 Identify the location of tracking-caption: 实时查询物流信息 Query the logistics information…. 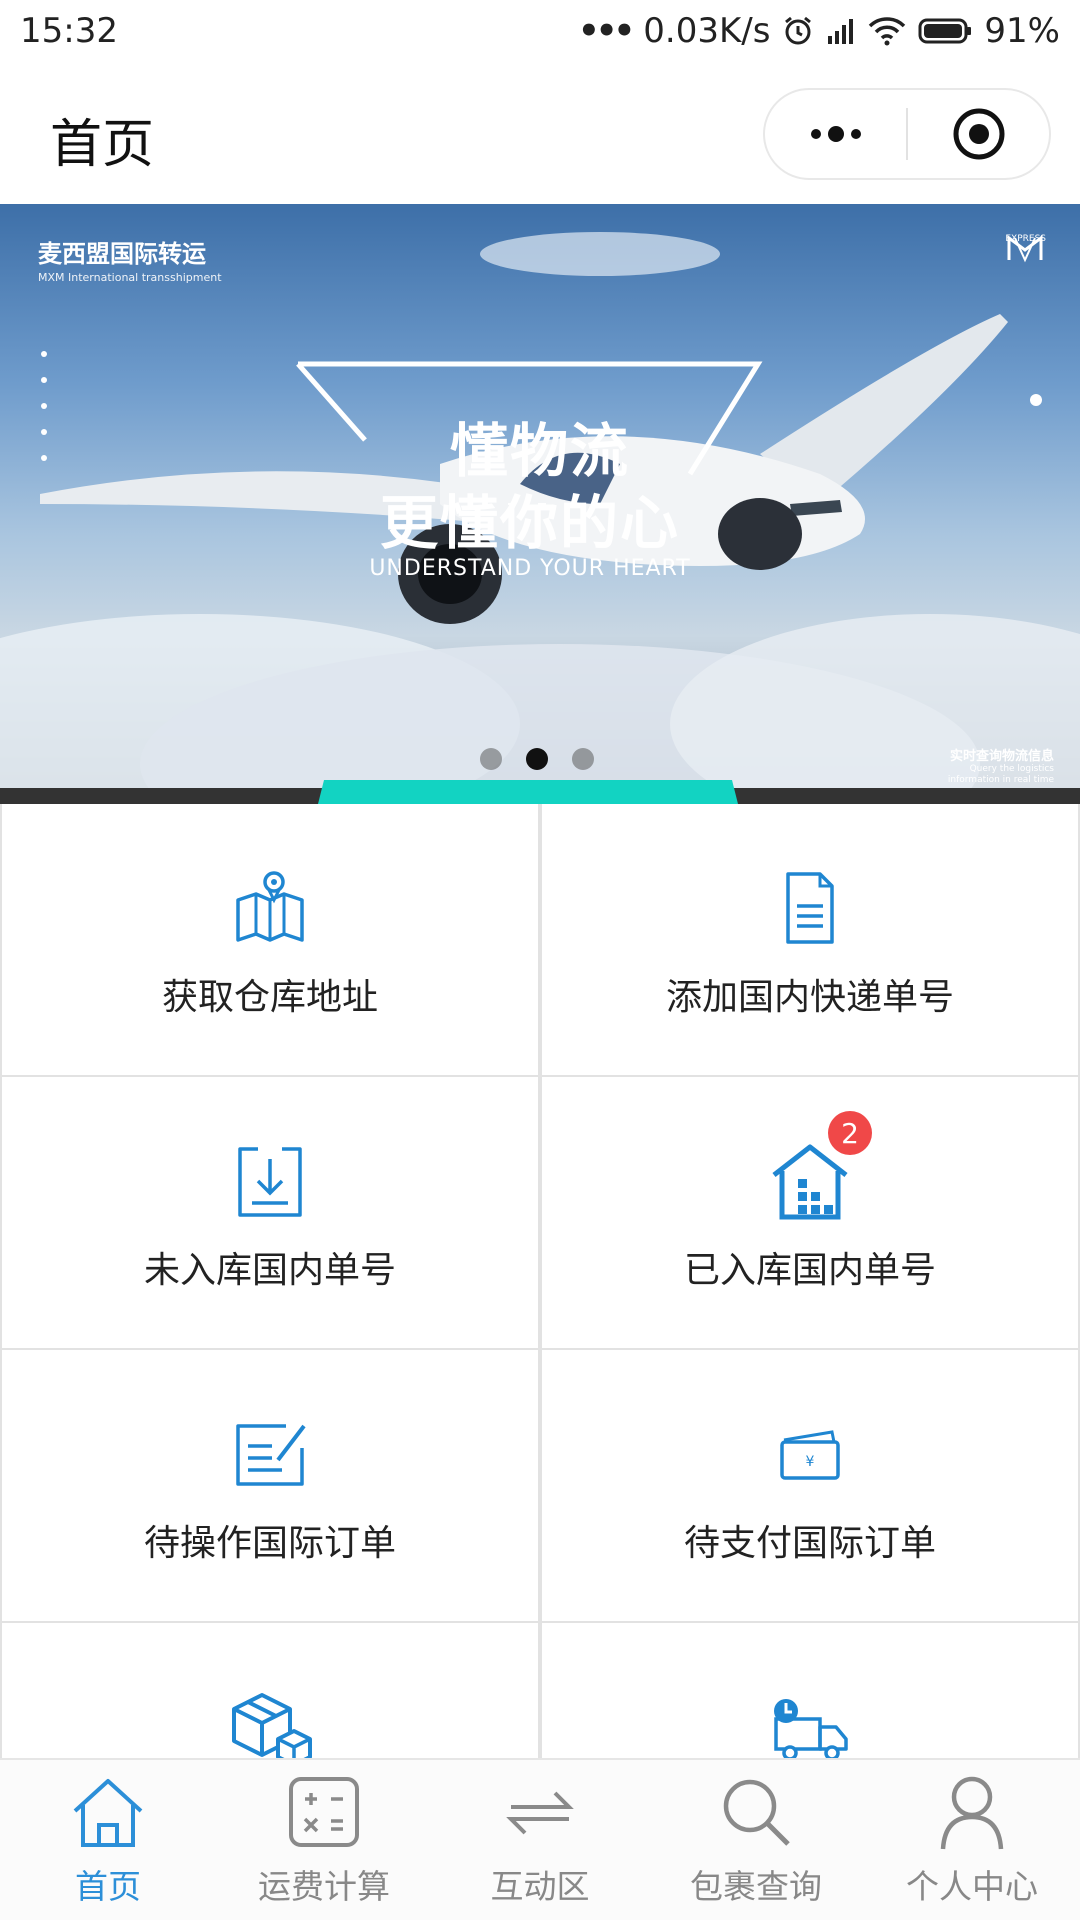
(1001, 765).